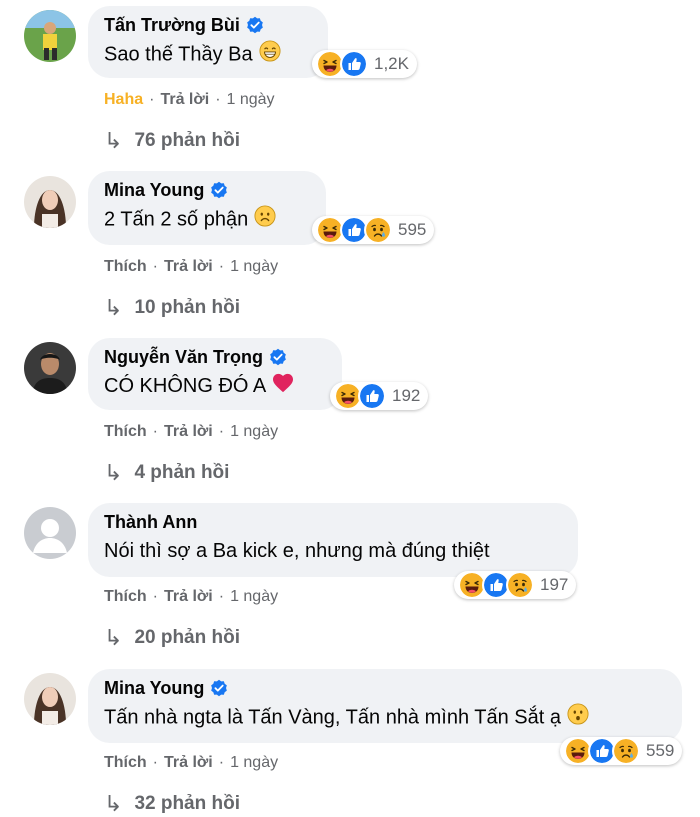 The height and width of the screenshot is (817, 700). What do you see at coordinates (185, 386) in the screenshot?
I see `comment-text: CÓ KHÔNG ĐÓ A` at bounding box center [185, 386].